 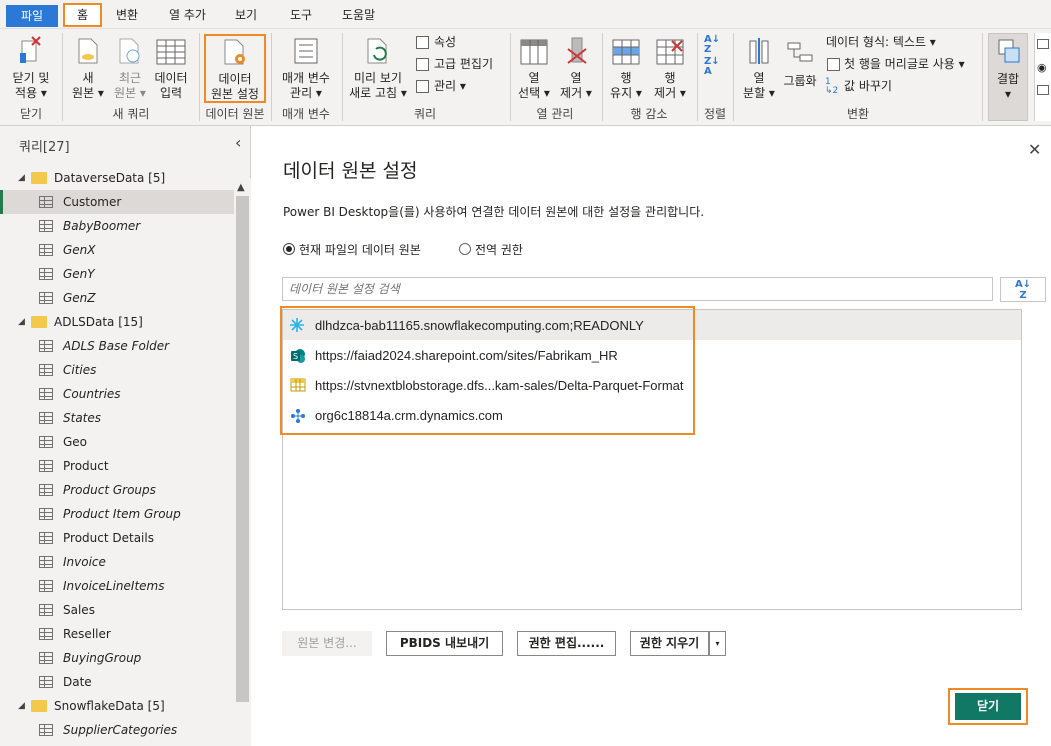 I want to click on query-item: Geo, so click(x=117, y=442).